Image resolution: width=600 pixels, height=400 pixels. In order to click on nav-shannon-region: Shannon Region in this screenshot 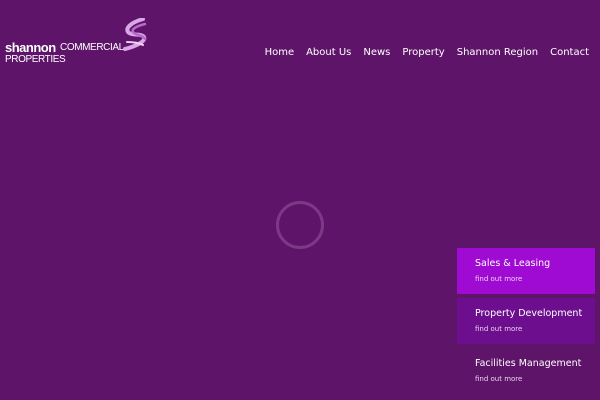, I will do `click(497, 53)`.